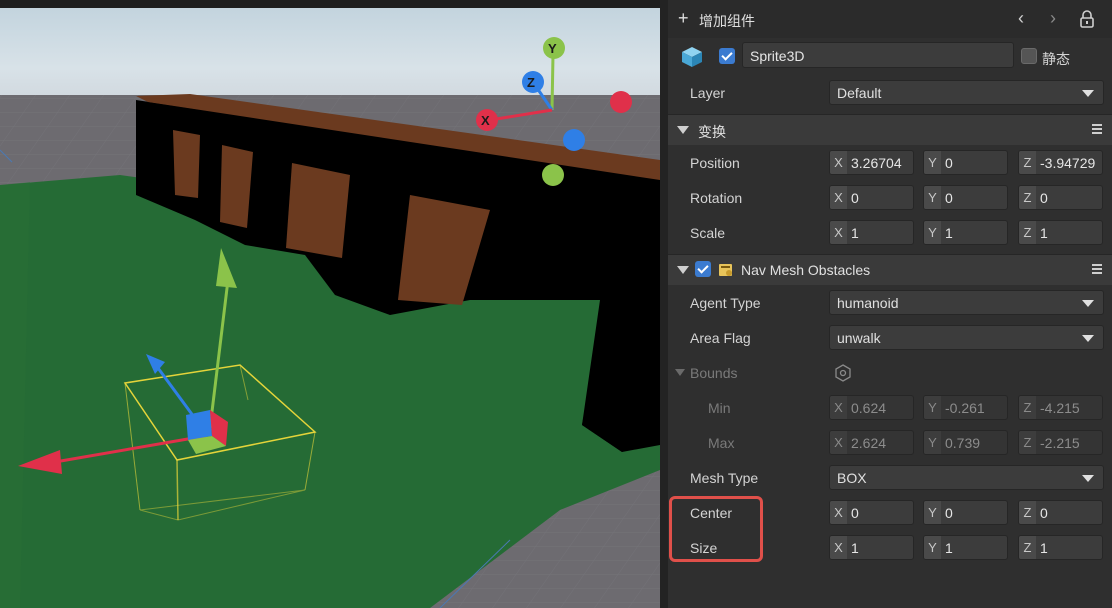 This screenshot has width=1112, height=608. I want to click on forward-icon: ›, so click(1053, 18).